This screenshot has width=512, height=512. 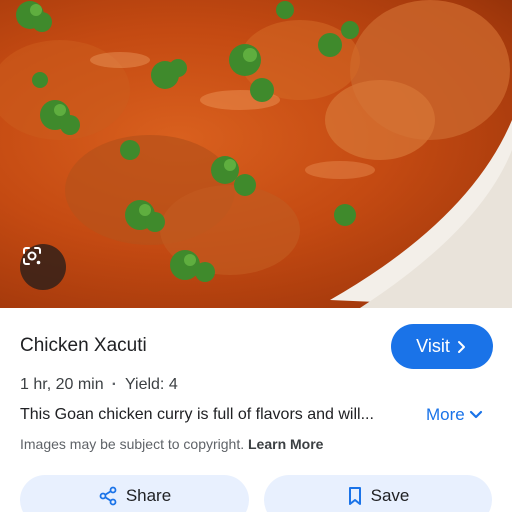 I want to click on cook-duration: 1 hr, 20 min, so click(x=62, y=384).